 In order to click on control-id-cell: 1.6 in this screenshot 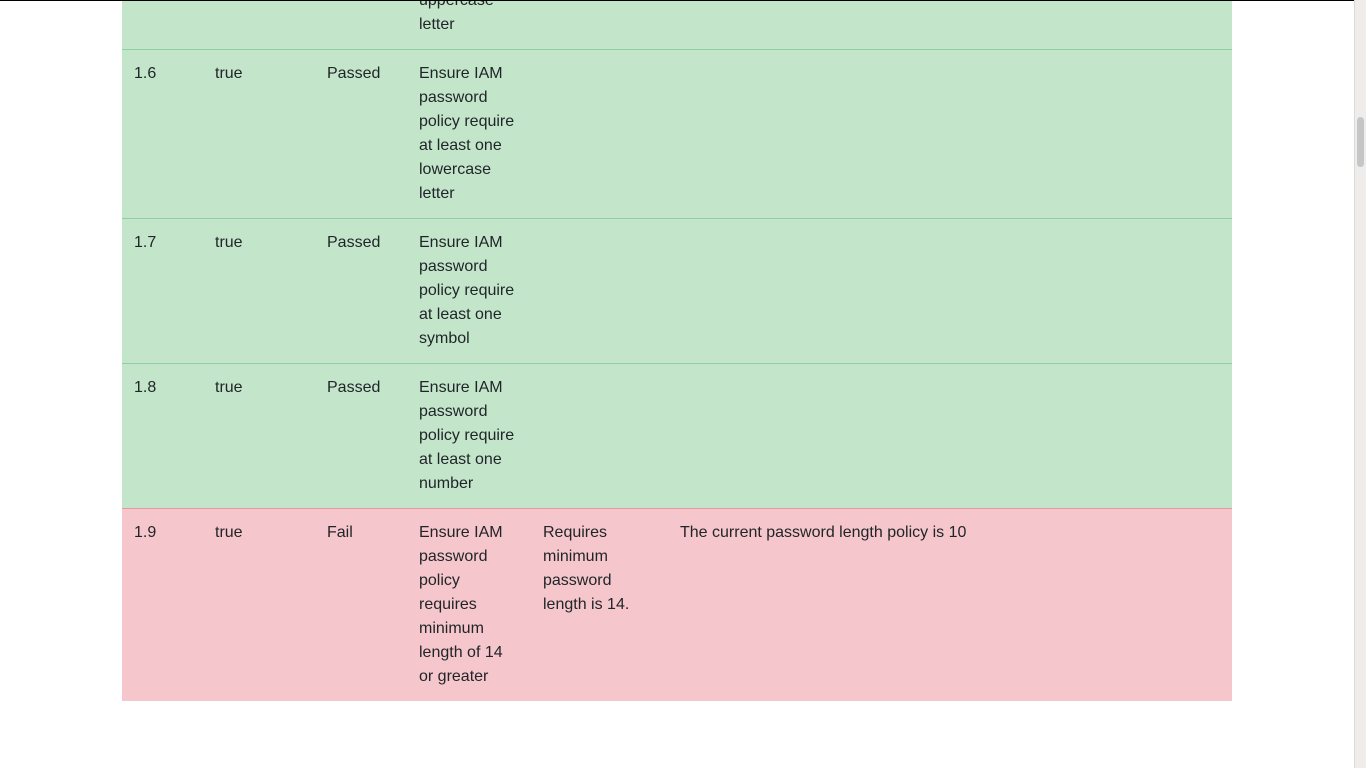, I will do `click(162, 134)`.